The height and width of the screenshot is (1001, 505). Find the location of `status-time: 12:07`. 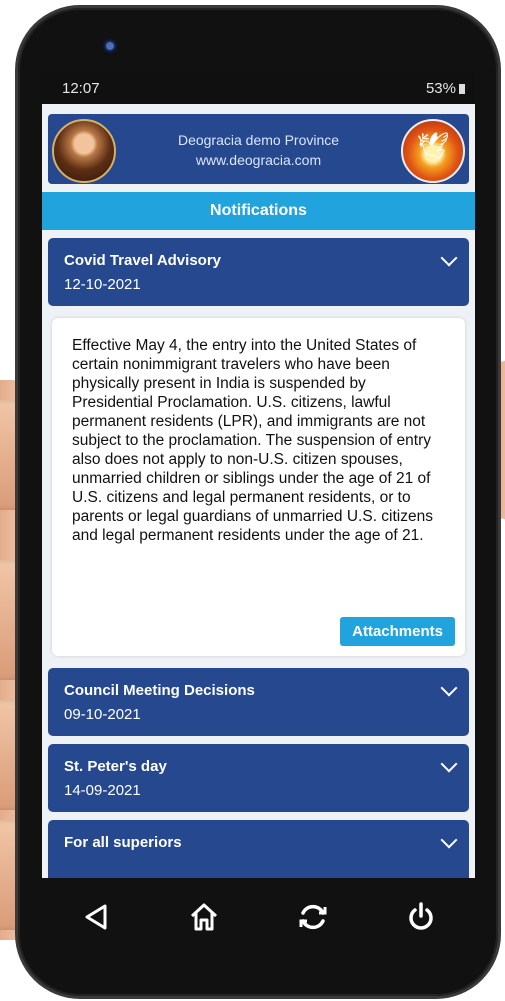

status-time: 12:07 is located at coordinates (81, 88).